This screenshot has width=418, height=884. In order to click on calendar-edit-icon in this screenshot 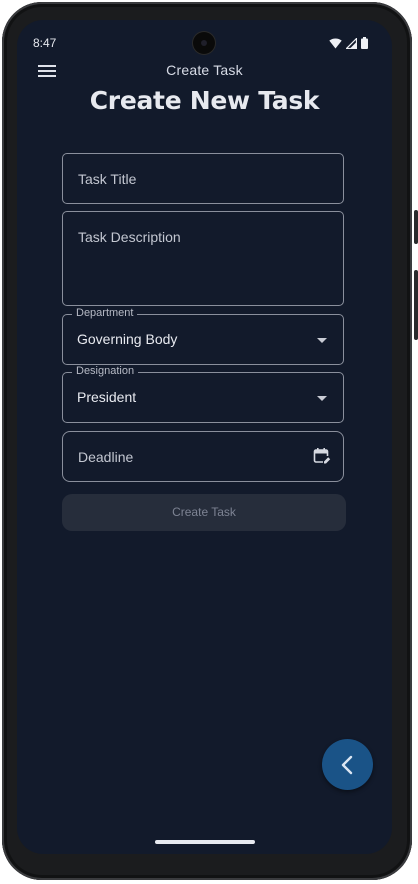, I will do `click(322, 456)`.